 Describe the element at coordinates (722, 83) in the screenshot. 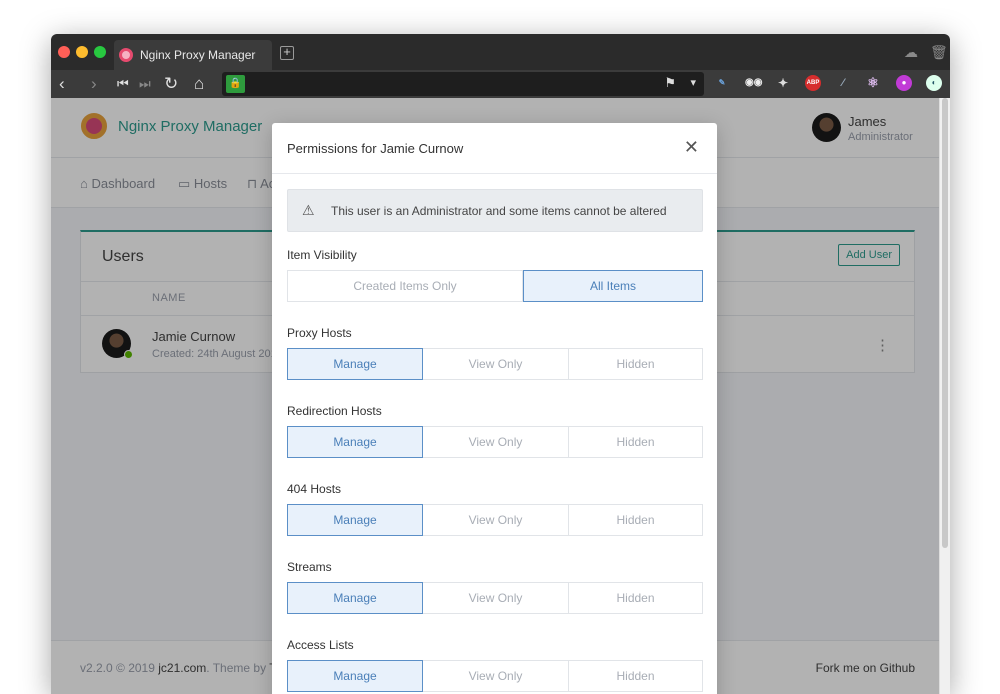

I see `tool-icon: ✎` at that location.